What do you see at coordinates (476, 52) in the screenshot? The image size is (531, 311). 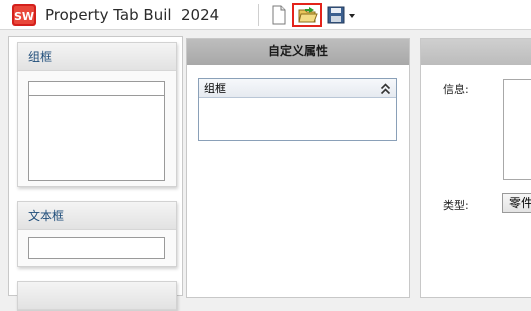 I see `properties-header` at bounding box center [476, 52].